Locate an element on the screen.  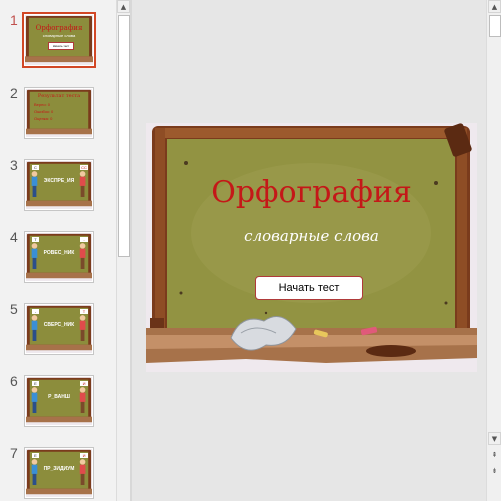
thumbnail-preview: СВЕРС_НИК - Т is located at coordinates (59, 329).